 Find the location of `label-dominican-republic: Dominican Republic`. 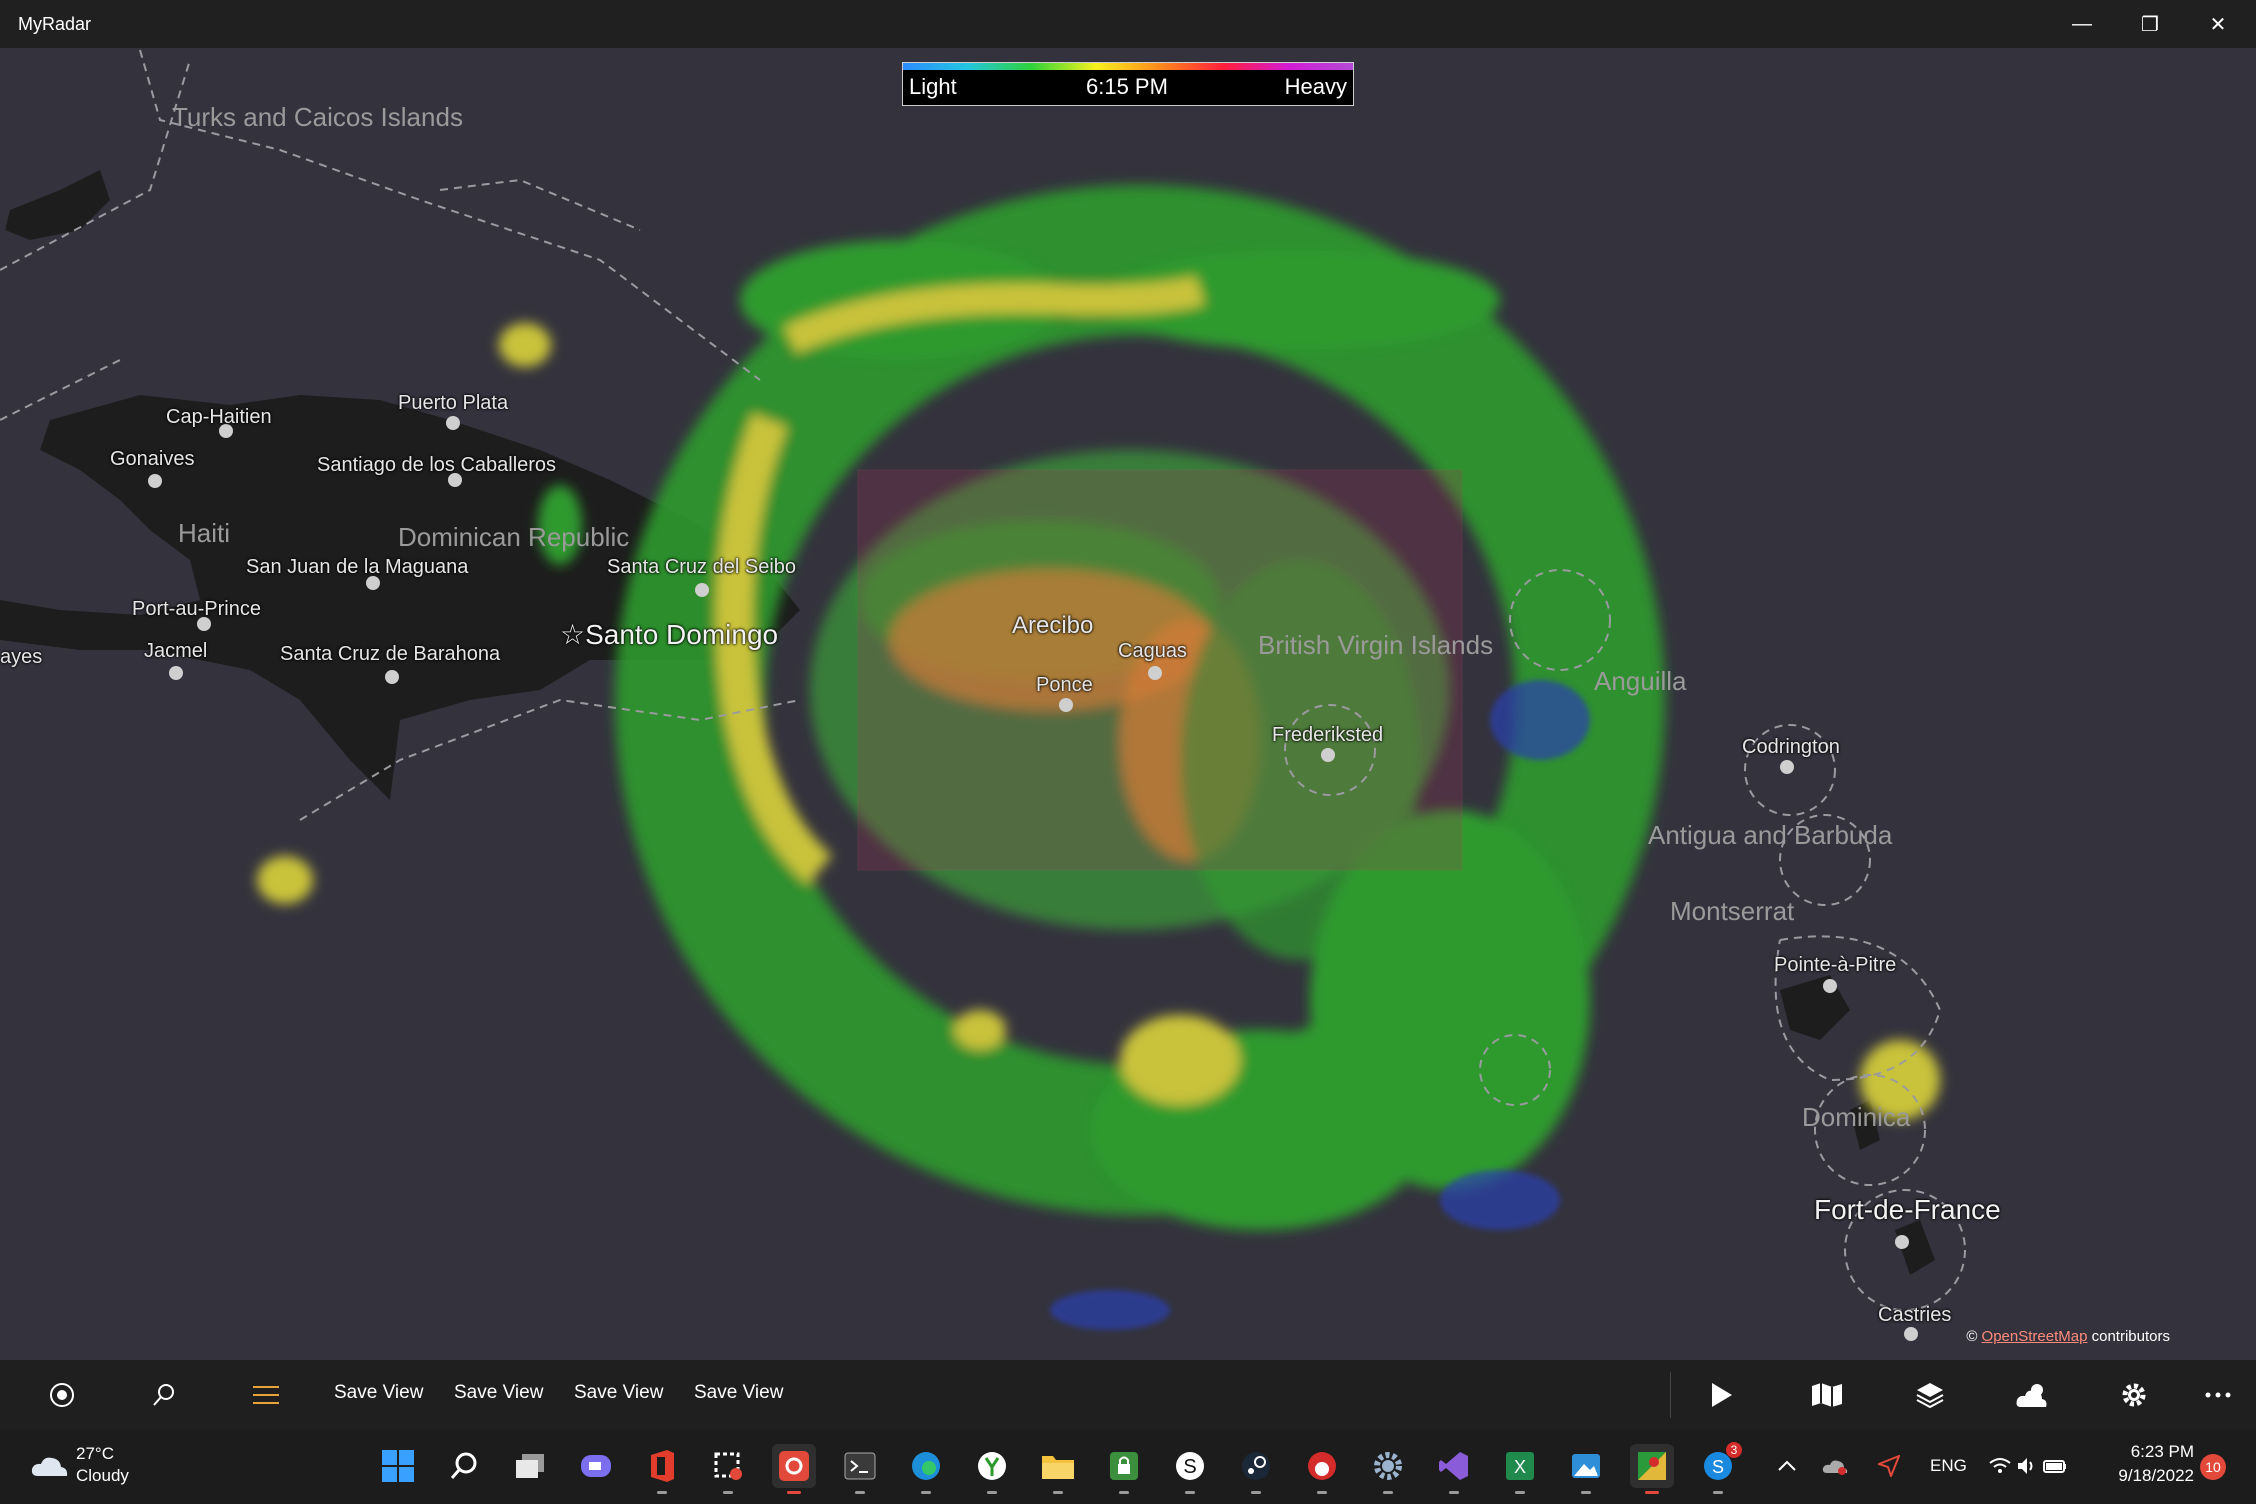

label-dominican-republic: Dominican Republic is located at coordinates (514, 537).